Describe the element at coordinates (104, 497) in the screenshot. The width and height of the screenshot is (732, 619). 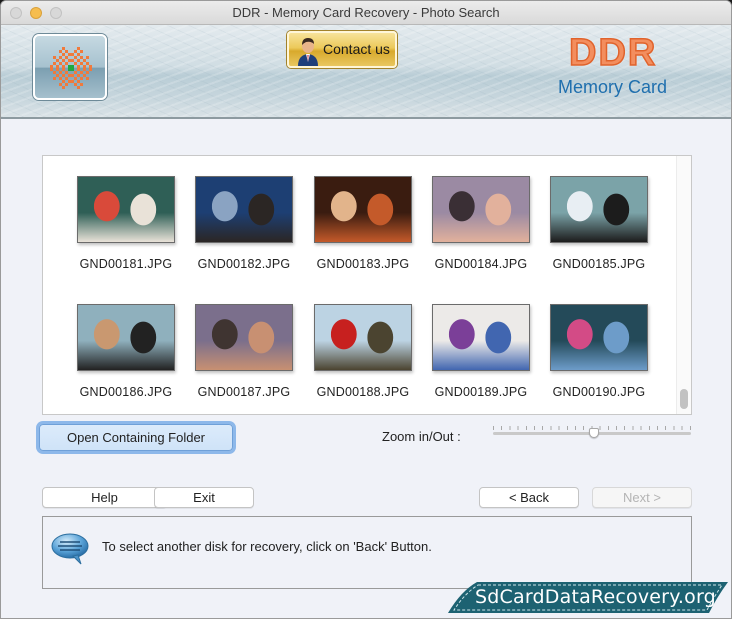
I see `help-button: Help` at that location.